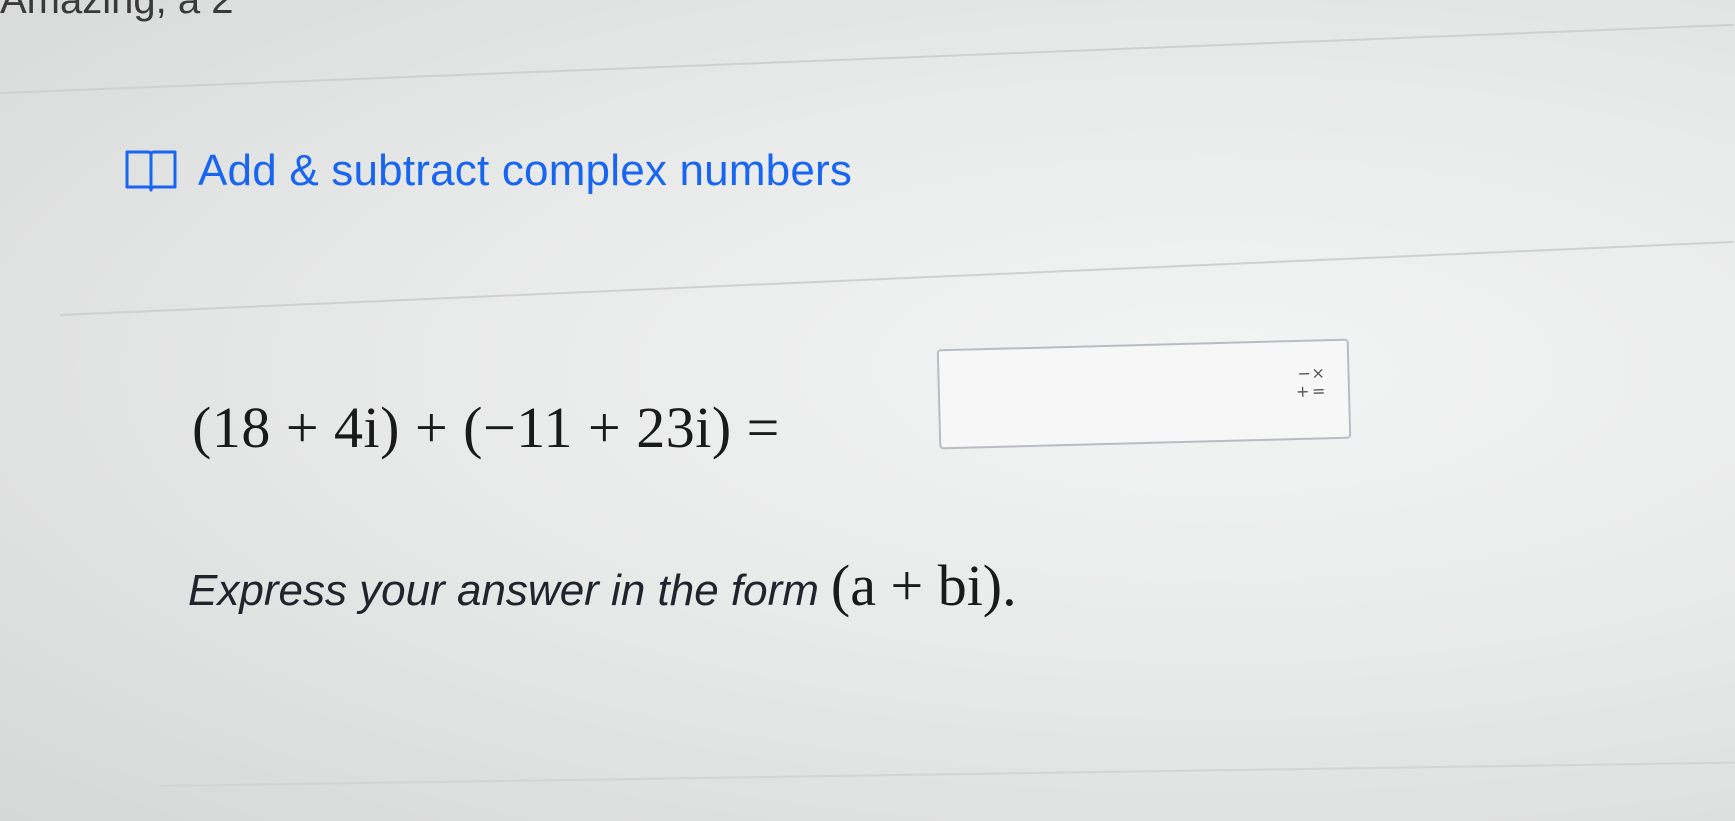 This screenshot has height=821, width=1735. What do you see at coordinates (923, 585) in the screenshot?
I see `answer-form: (a + bi).` at bounding box center [923, 585].